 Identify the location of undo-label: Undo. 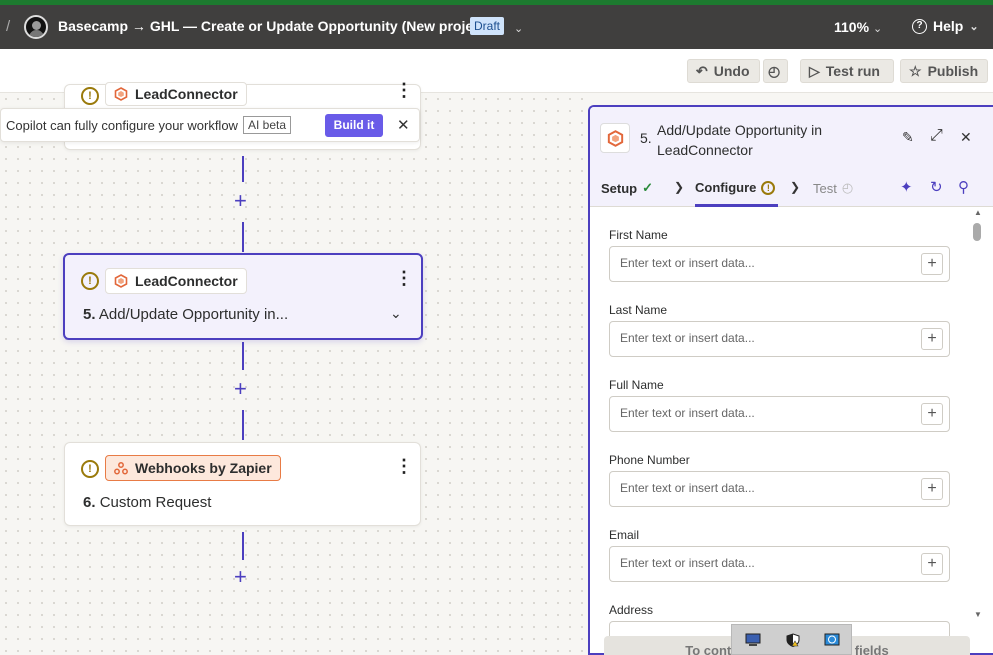
(731, 71).